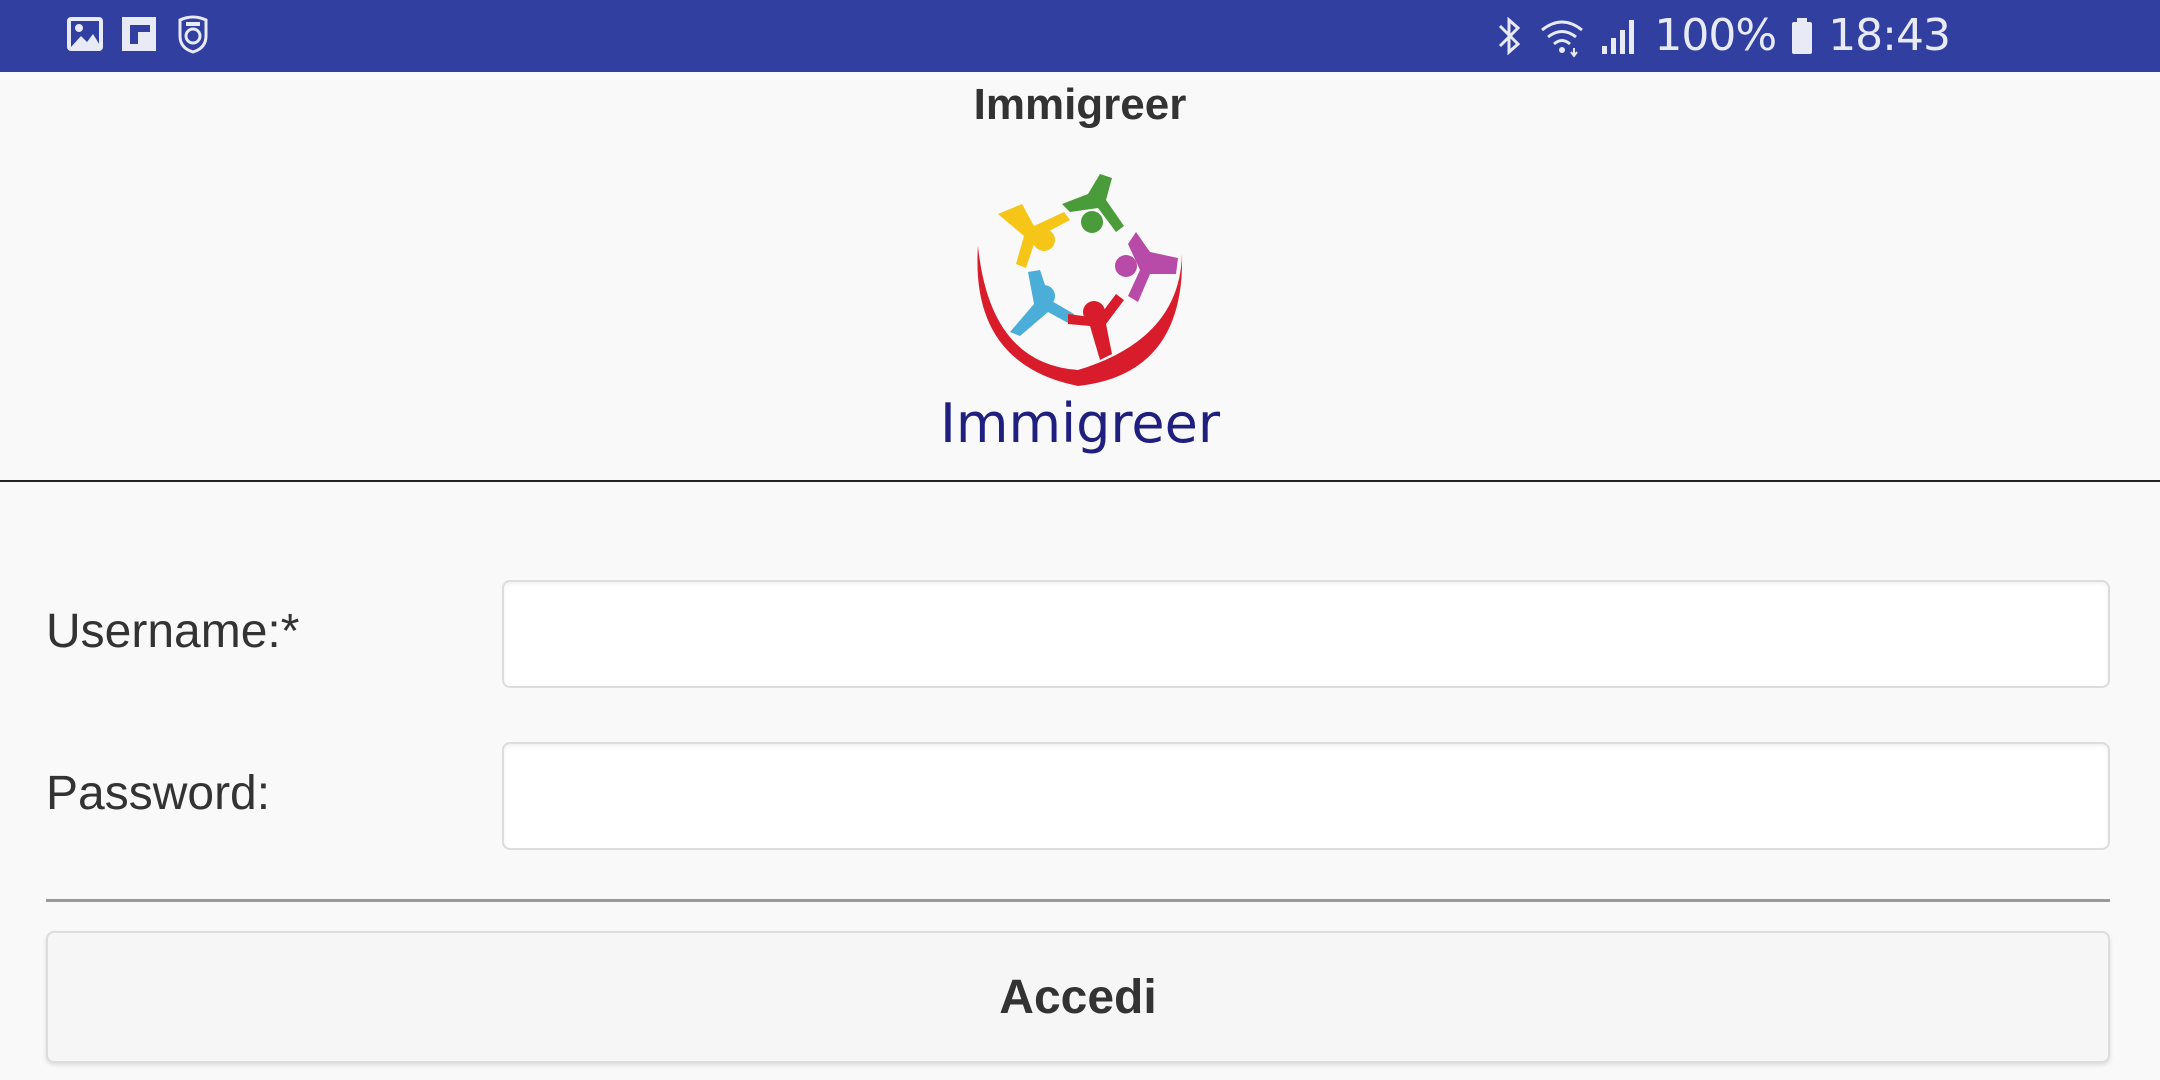 This screenshot has width=2160, height=1080. What do you see at coordinates (158, 793) in the screenshot?
I see `password-label: Password:` at bounding box center [158, 793].